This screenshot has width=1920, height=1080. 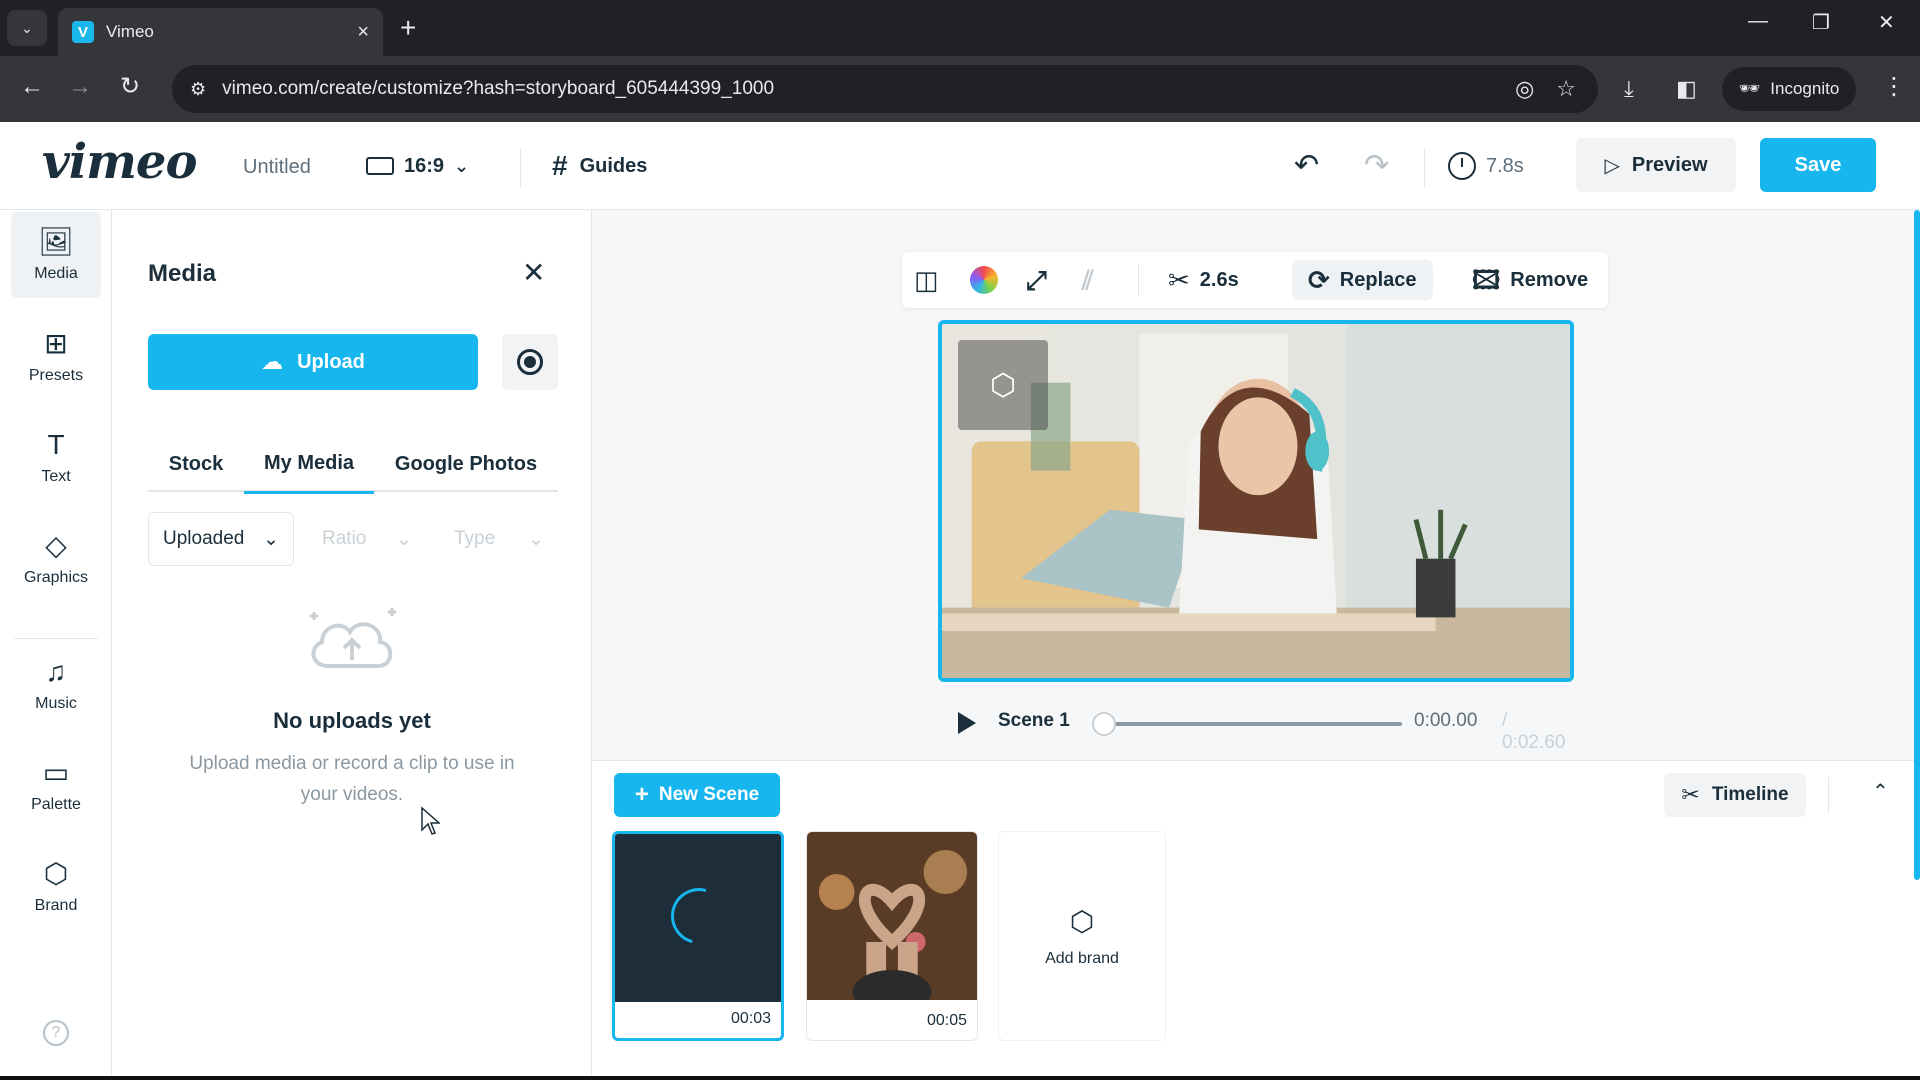 I want to click on tab-stock: Stock, so click(x=196, y=464).